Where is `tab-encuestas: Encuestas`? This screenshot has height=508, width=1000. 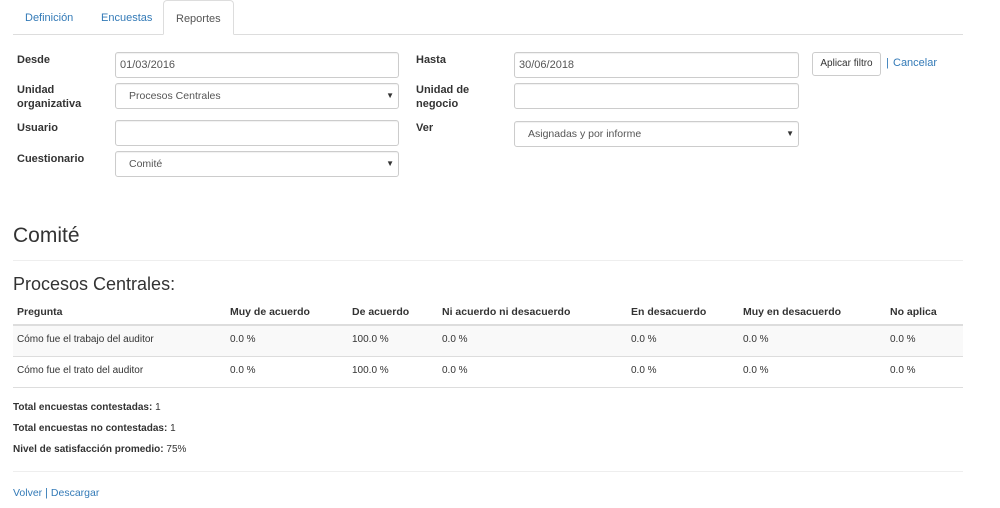 tab-encuestas: Encuestas is located at coordinates (126, 17).